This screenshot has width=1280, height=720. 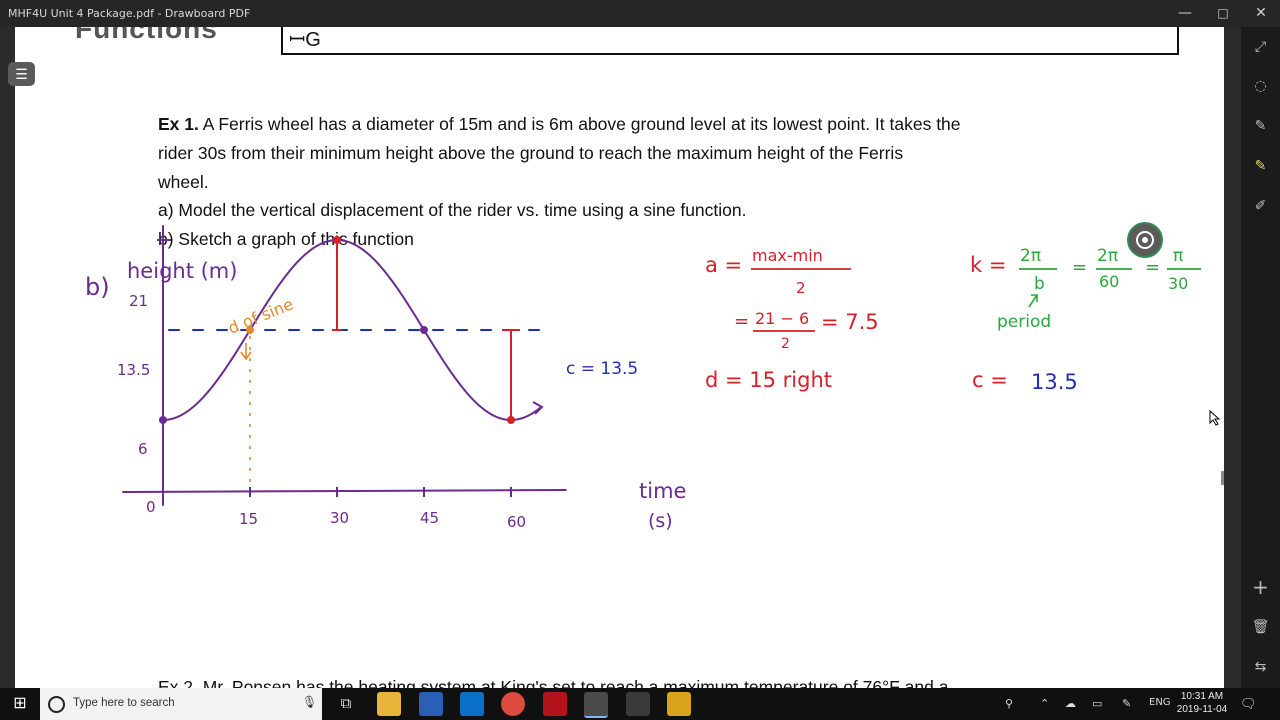 What do you see at coordinates (1079, 267) in the screenshot?
I see `k-equals-1: =` at bounding box center [1079, 267].